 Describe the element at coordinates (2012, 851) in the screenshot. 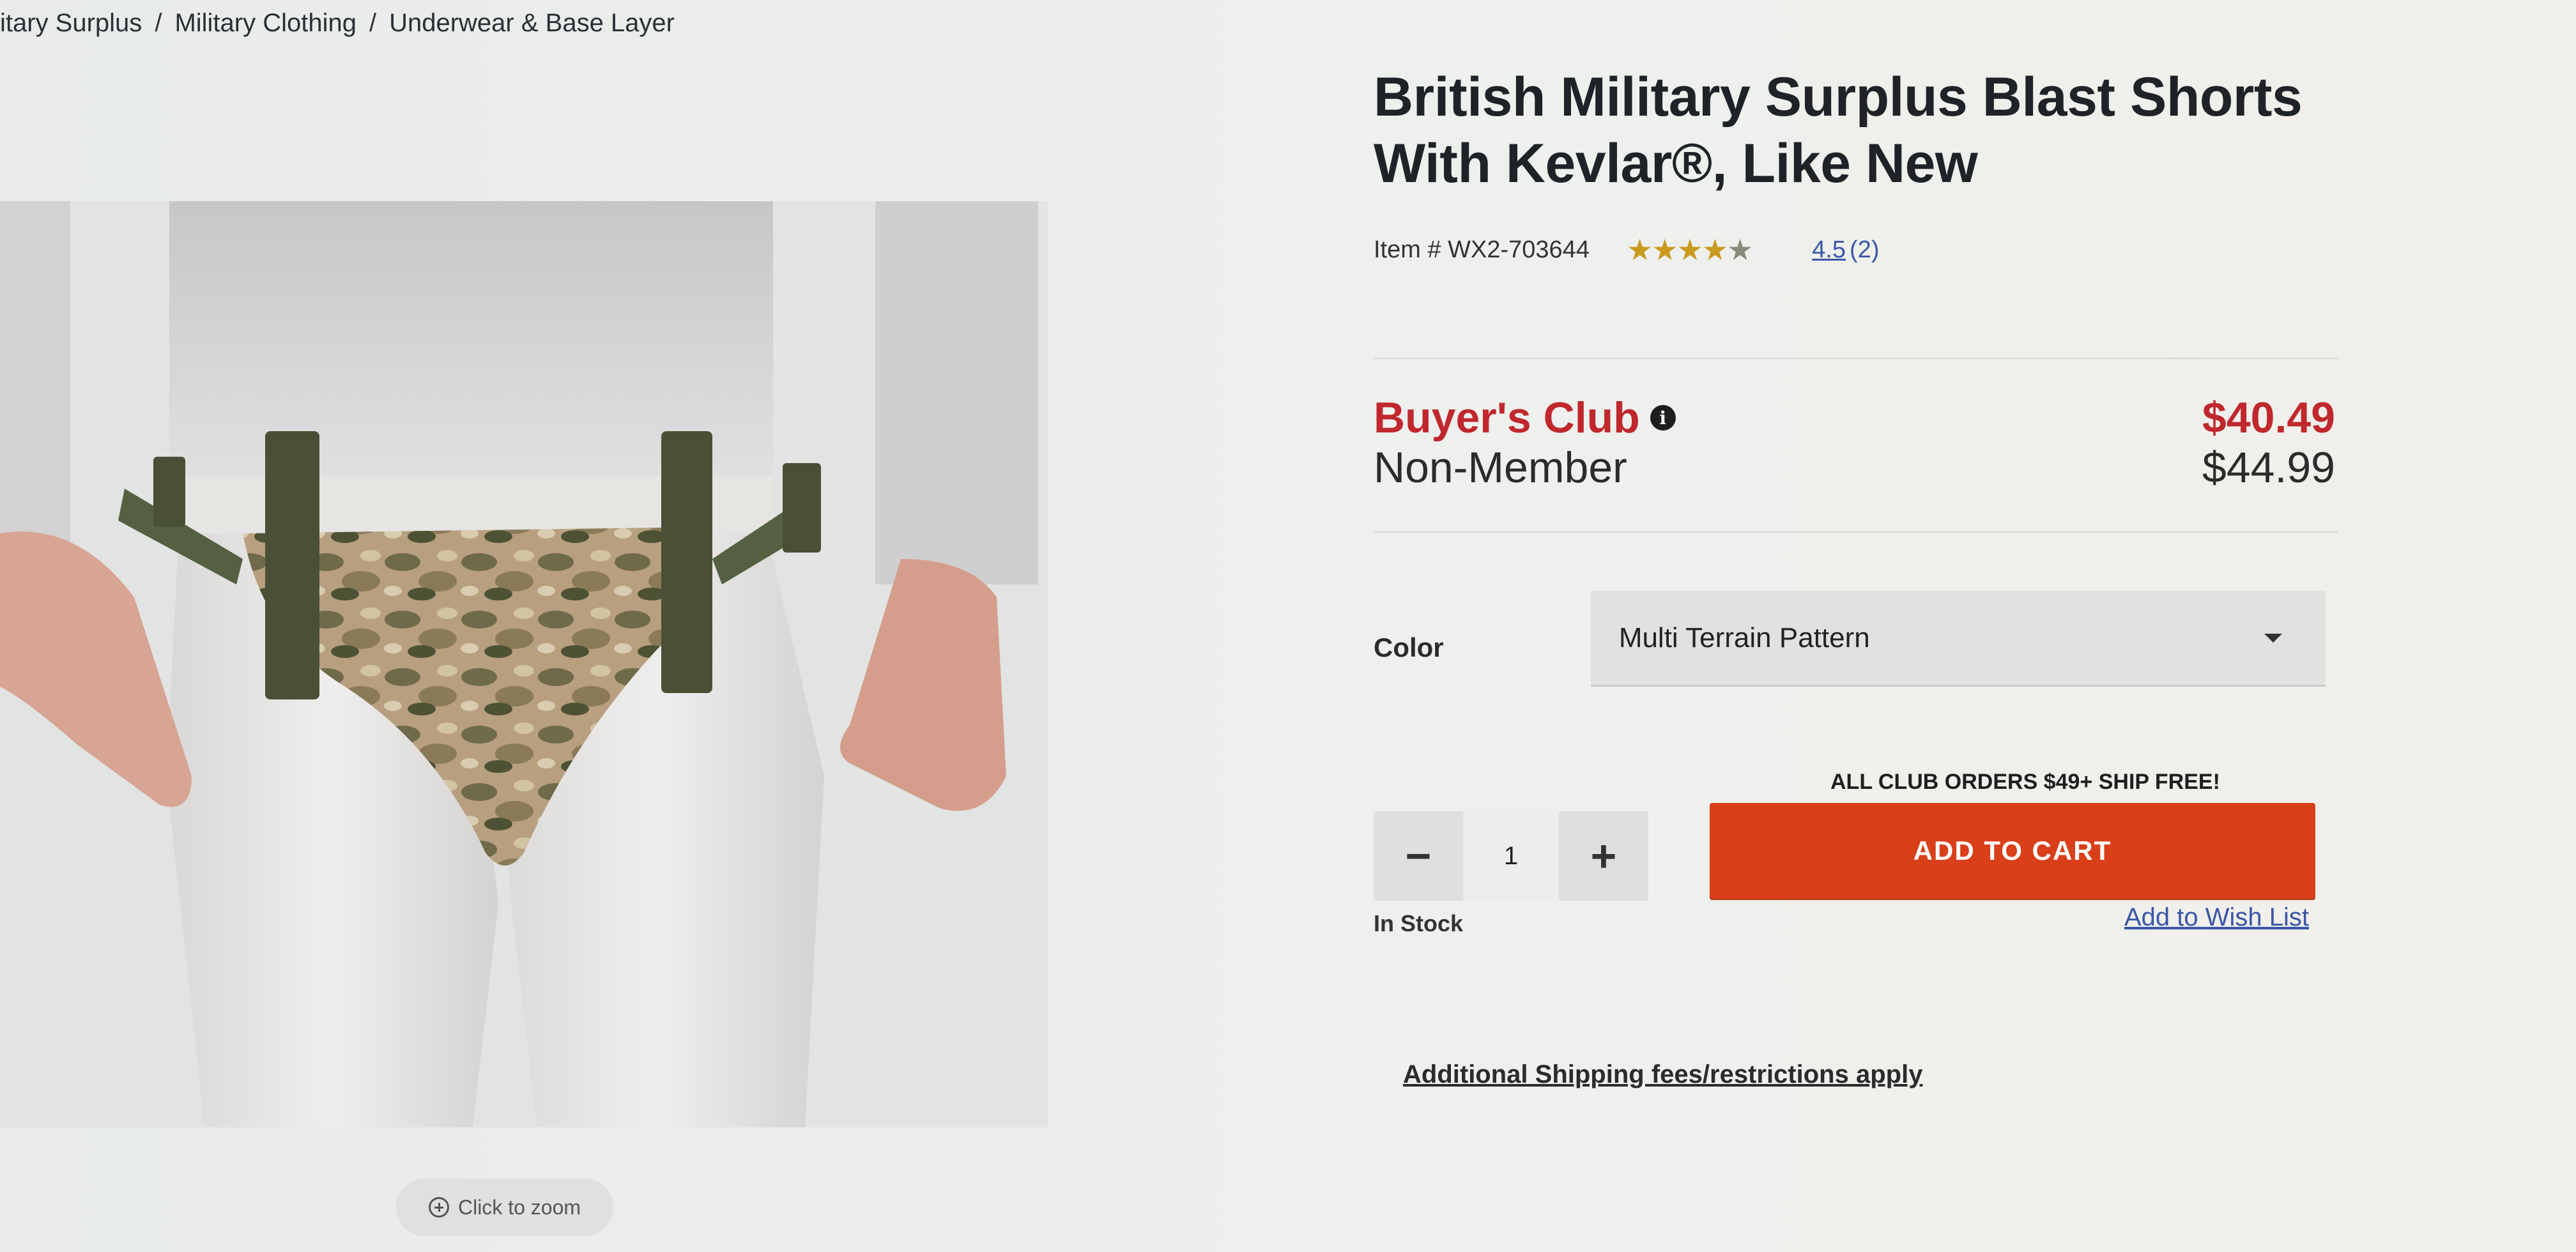

I see `add-to-cart-button: ADD TO CART` at that location.